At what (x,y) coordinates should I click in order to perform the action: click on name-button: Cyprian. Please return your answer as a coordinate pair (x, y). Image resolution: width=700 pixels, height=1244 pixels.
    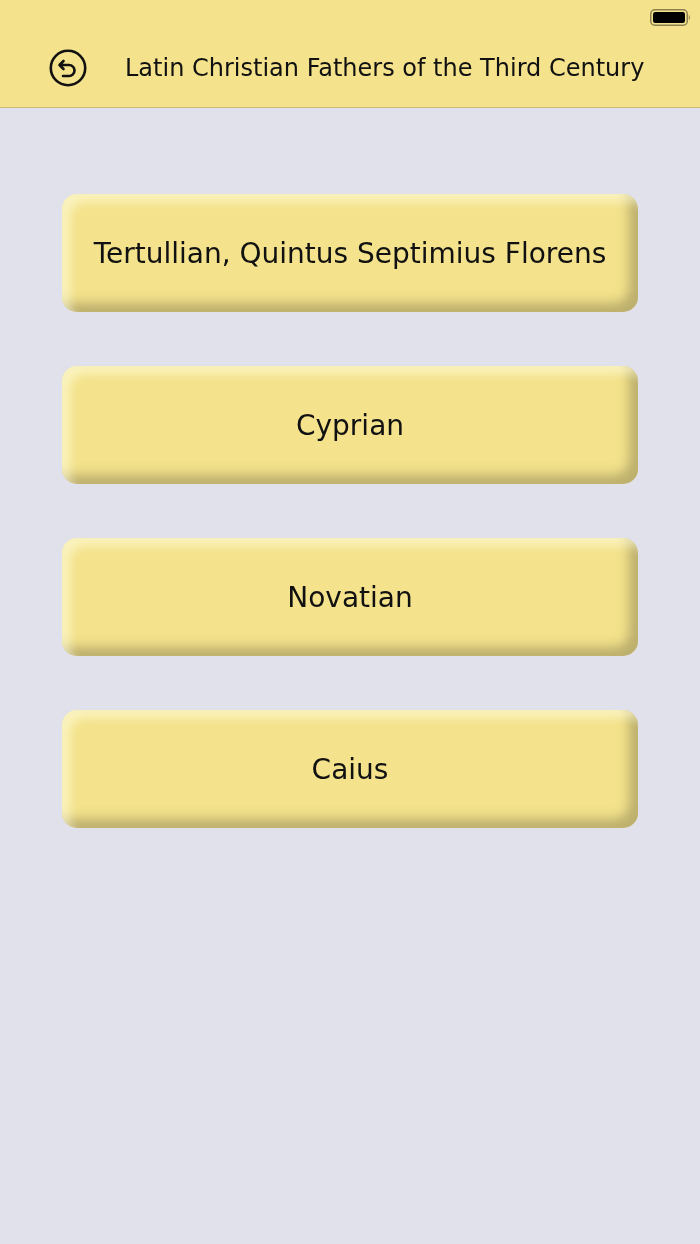
    Looking at the image, I should click on (350, 425).